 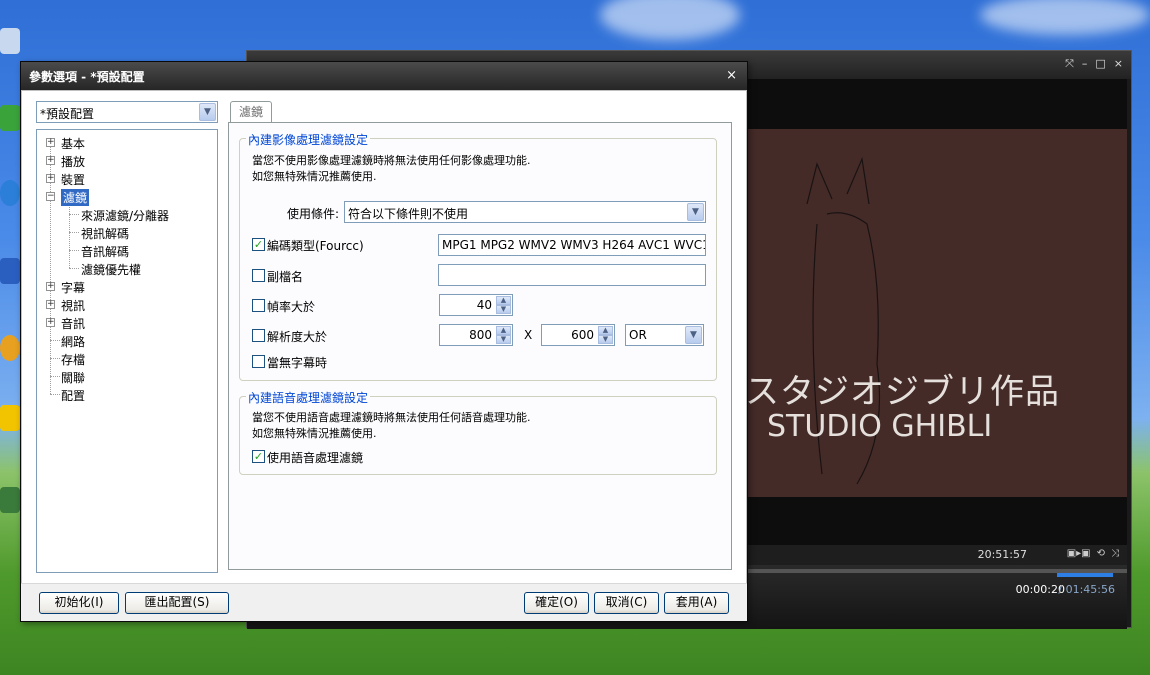 I want to click on tree-item-label: 配置, so click(x=73, y=396).